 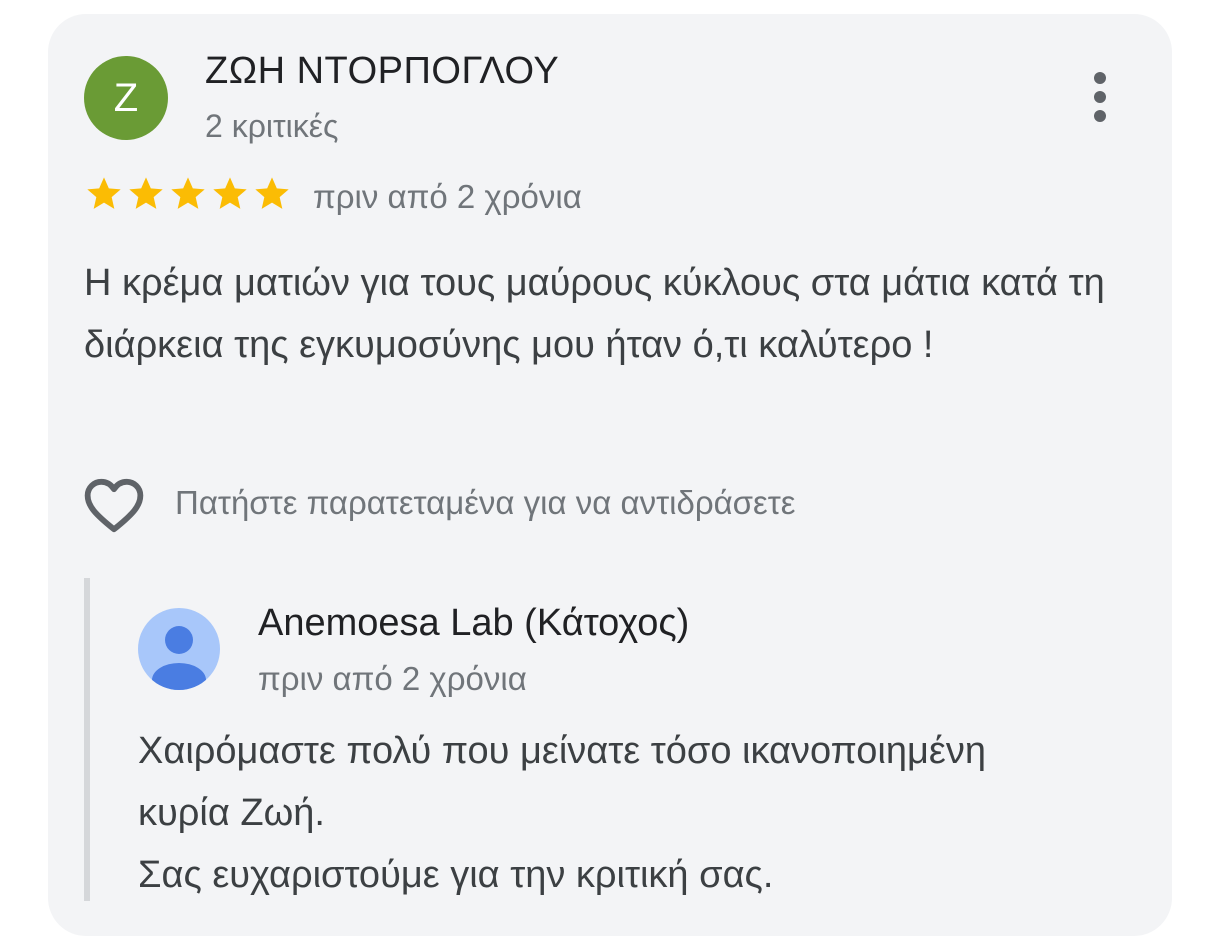 I want to click on review-time: πριν από 2 χρόνια, so click(x=447, y=196).